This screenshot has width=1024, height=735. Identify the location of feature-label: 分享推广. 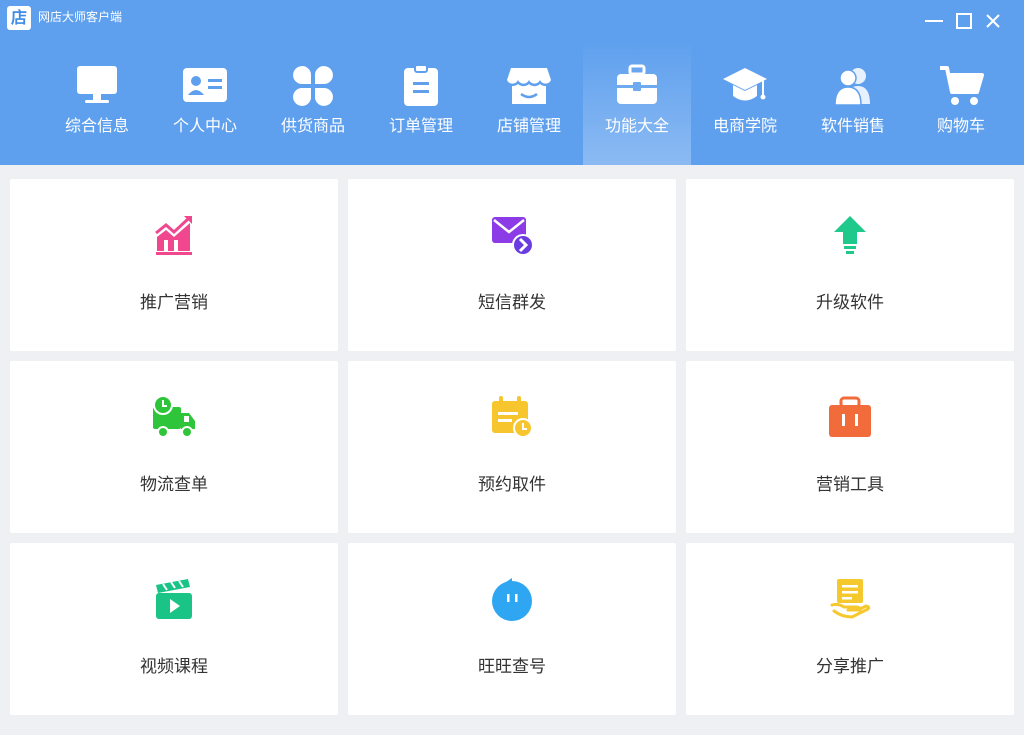
(850, 667).